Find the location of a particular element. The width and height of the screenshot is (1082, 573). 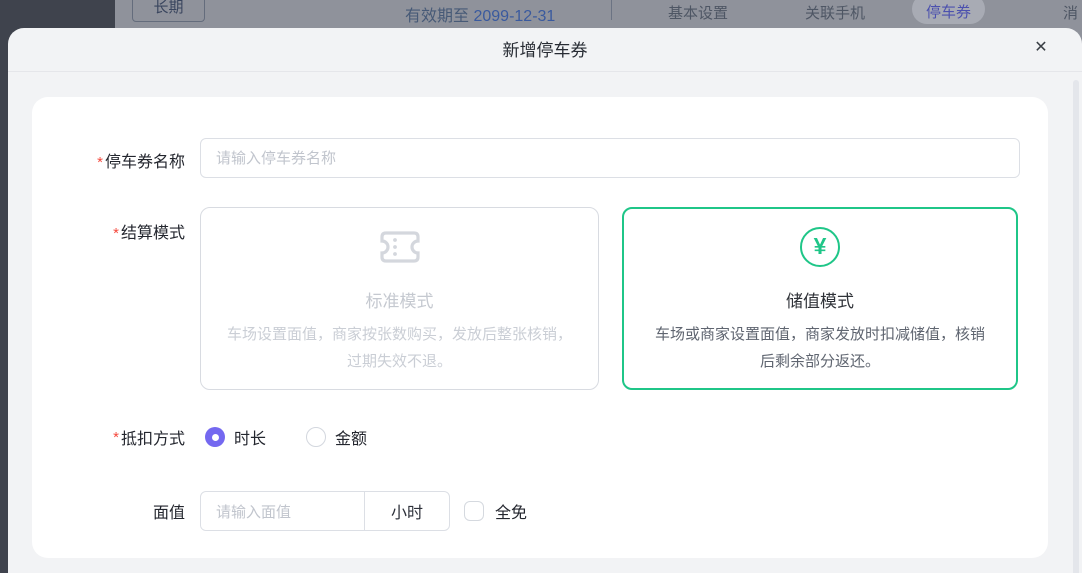

background-validity-text: 有效期至 2099-12-31 is located at coordinates (480, 14).